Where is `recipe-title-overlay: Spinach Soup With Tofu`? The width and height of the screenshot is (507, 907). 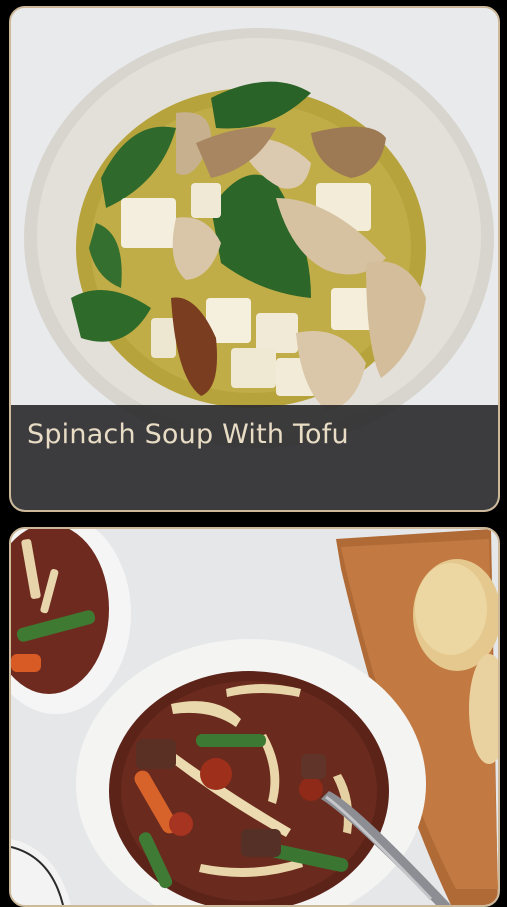
recipe-title-overlay: Spinach Soup With Tofu is located at coordinates (254, 457).